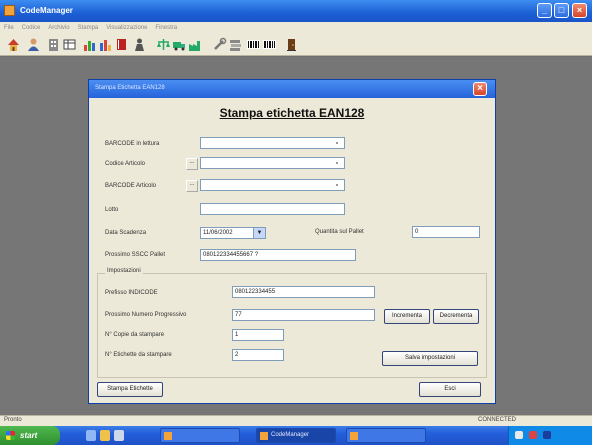 The height and width of the screenshot is (445, 592). What do you see at coordinates (258, 335) in the screenshot?
I see `copie-input: 1` at bounding box center [258, 335].